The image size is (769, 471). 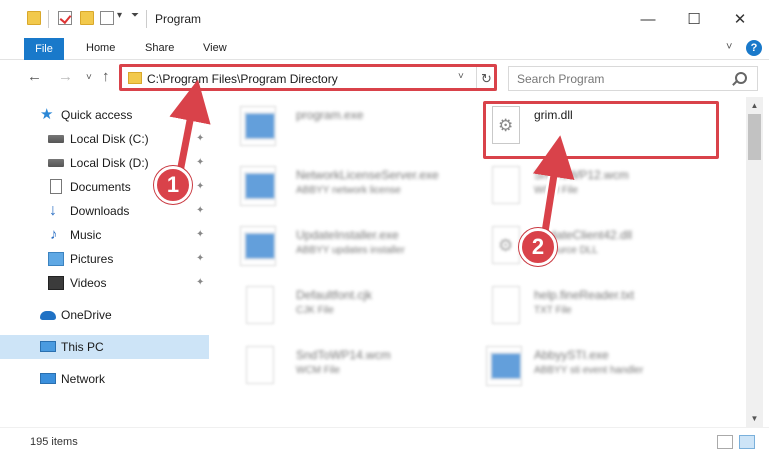 What do you see at coordinates (48, 315) in the screenshot?
I see `onedrive-icon` at bounding box center [48, 315].